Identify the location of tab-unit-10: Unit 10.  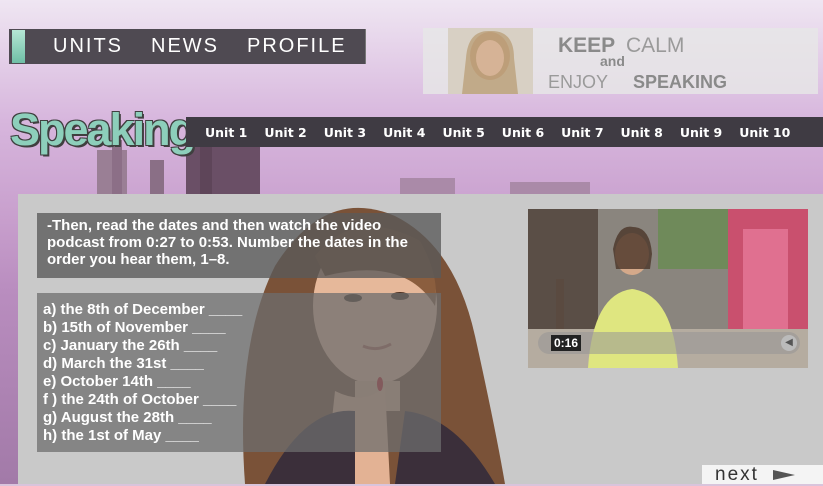
(764, 132).